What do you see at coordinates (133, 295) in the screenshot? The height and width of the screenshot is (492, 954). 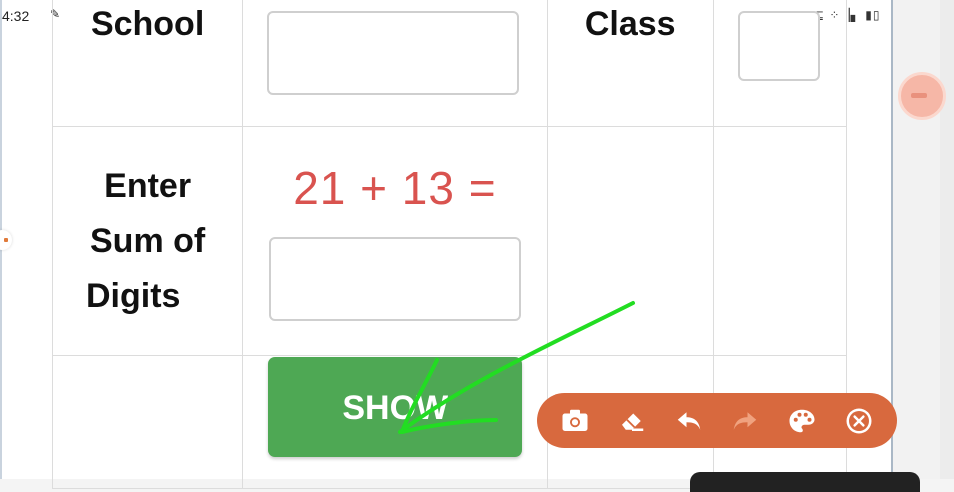 I see `sum-label-line: Digits` at bounding box center [133, 295].